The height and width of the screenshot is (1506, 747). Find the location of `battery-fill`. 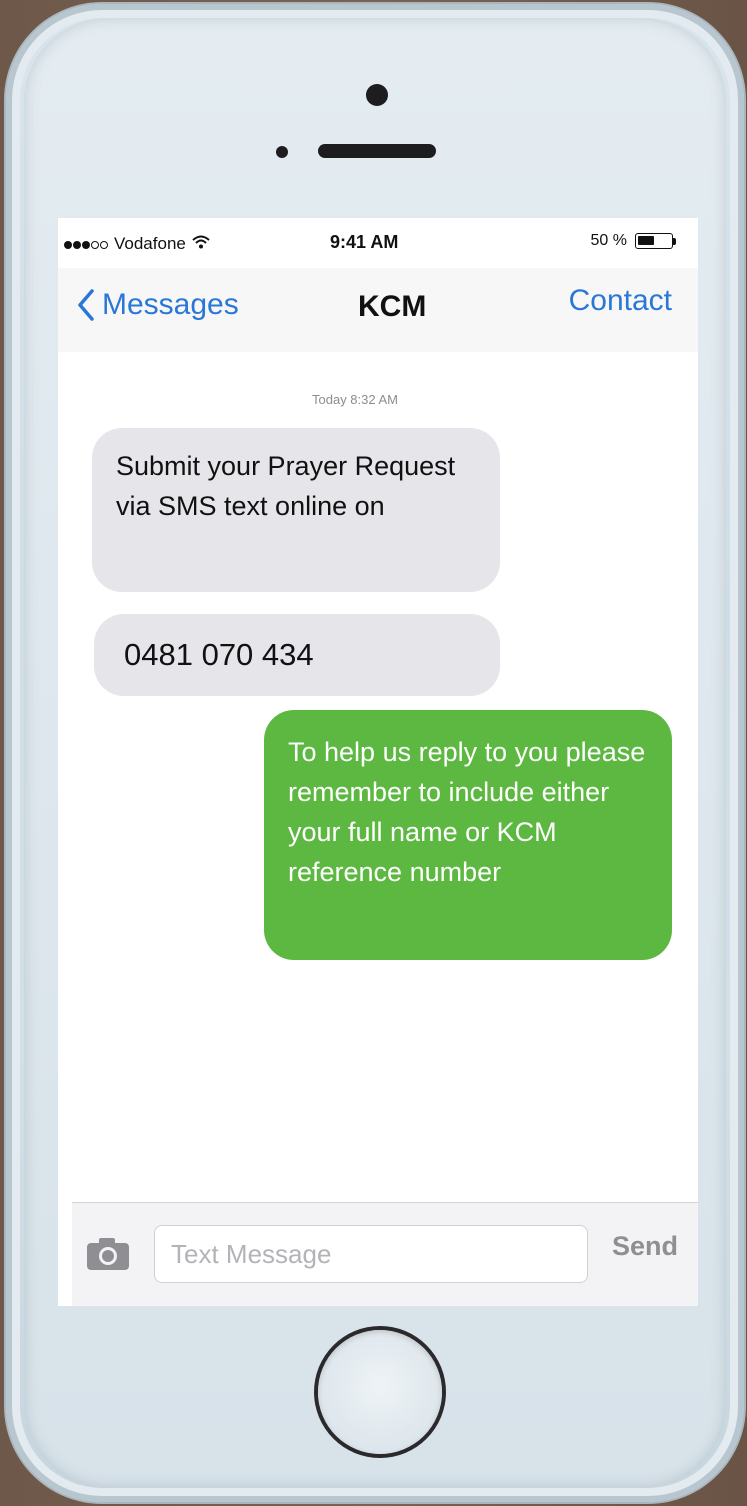

battery-fill is located at coordinates (646, 240).